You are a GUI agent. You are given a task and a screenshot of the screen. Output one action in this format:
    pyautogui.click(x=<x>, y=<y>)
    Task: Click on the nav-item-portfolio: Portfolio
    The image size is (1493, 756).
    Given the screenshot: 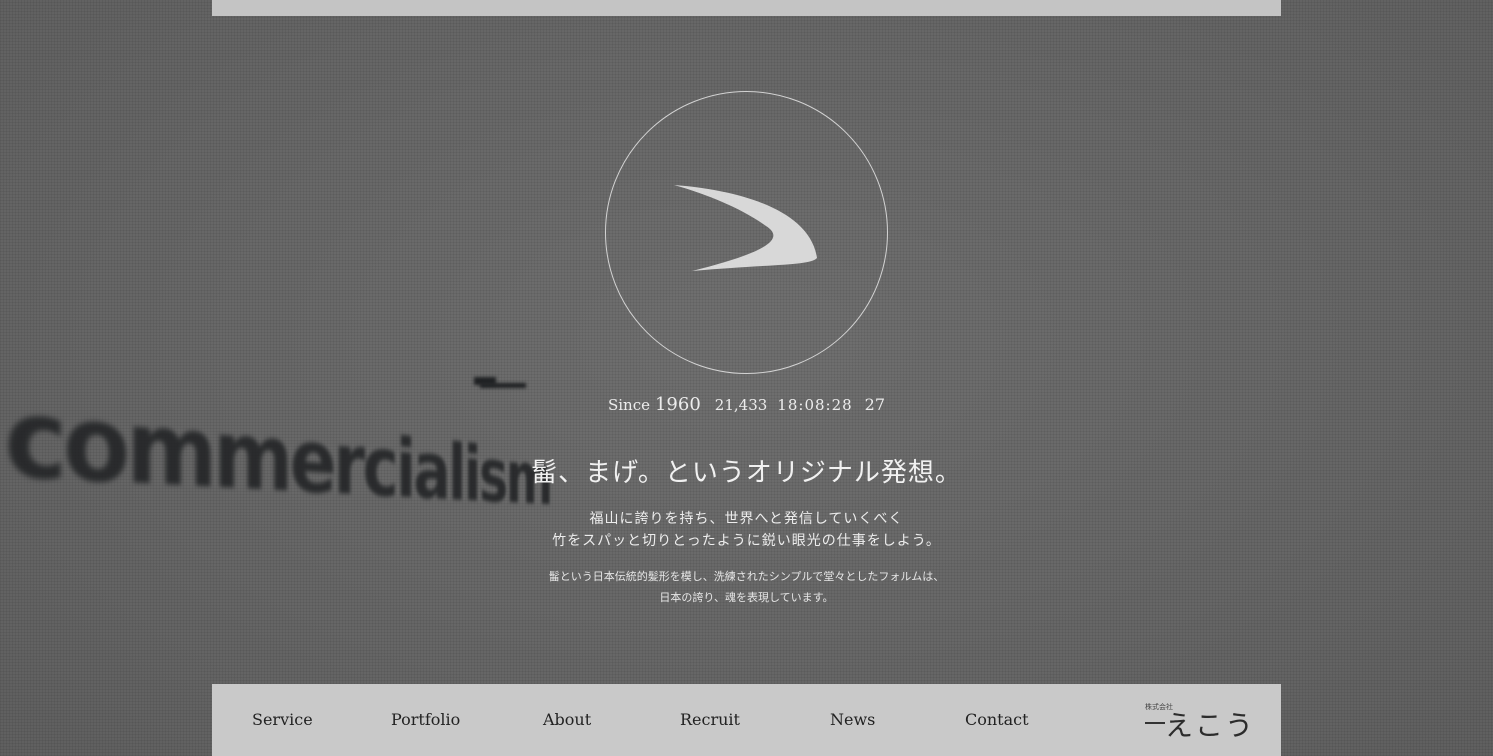 What is the action you would take?
    pyautogui.click(x=425, y=719)
    